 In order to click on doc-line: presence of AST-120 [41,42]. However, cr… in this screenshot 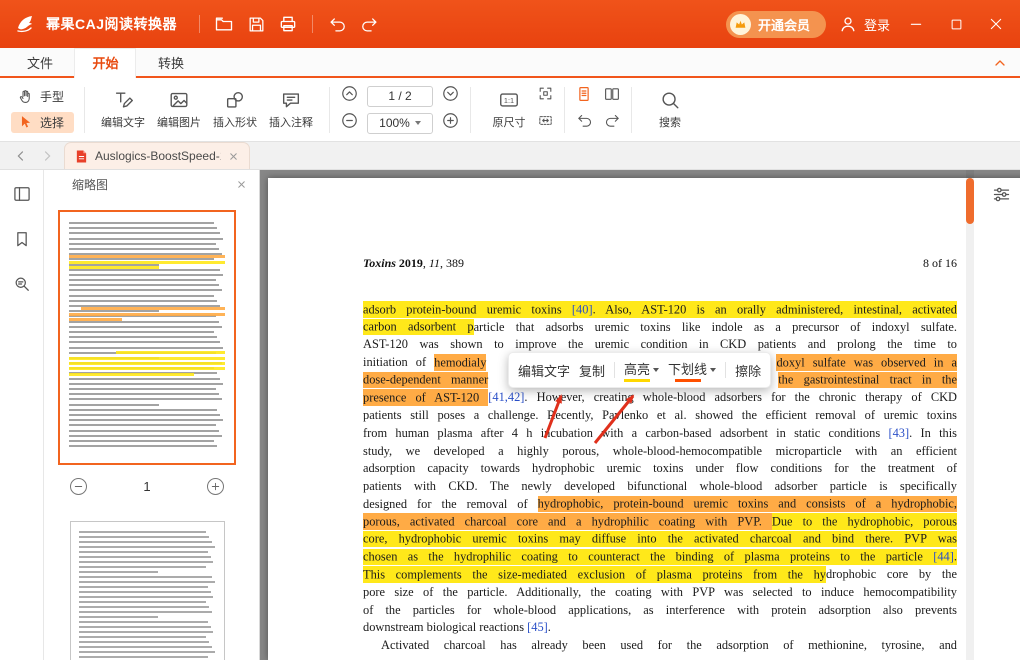, I will do `click(660, 398)`.